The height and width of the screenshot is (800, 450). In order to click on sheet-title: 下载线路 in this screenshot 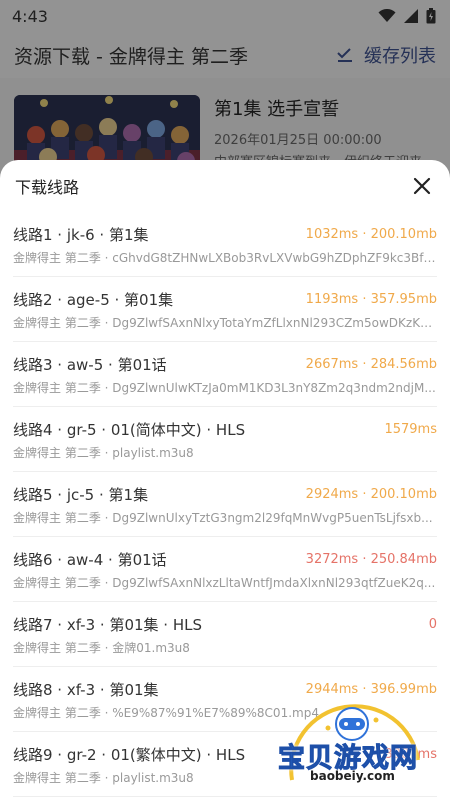, I will do `click(47, 187)`.